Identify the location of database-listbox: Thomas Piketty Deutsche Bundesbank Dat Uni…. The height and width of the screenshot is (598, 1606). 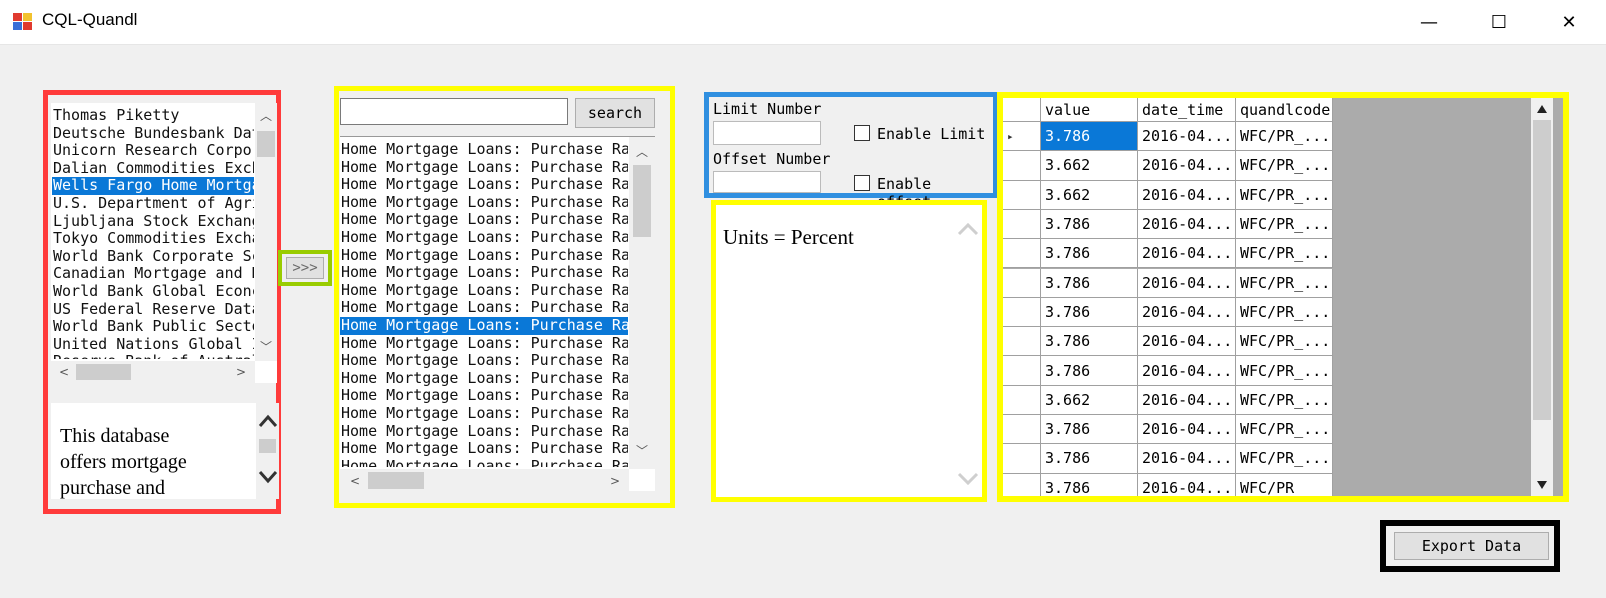
(164, 243).